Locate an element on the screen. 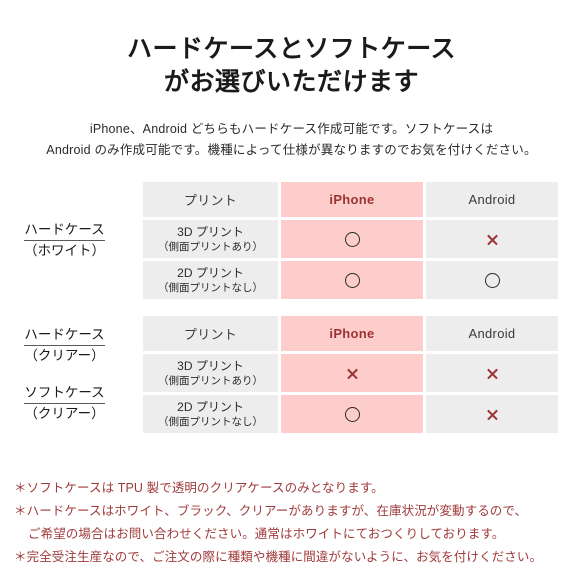 The image size is (583, 583). table-2-header-iphone: iPhone is located at coordinates (352, 333).